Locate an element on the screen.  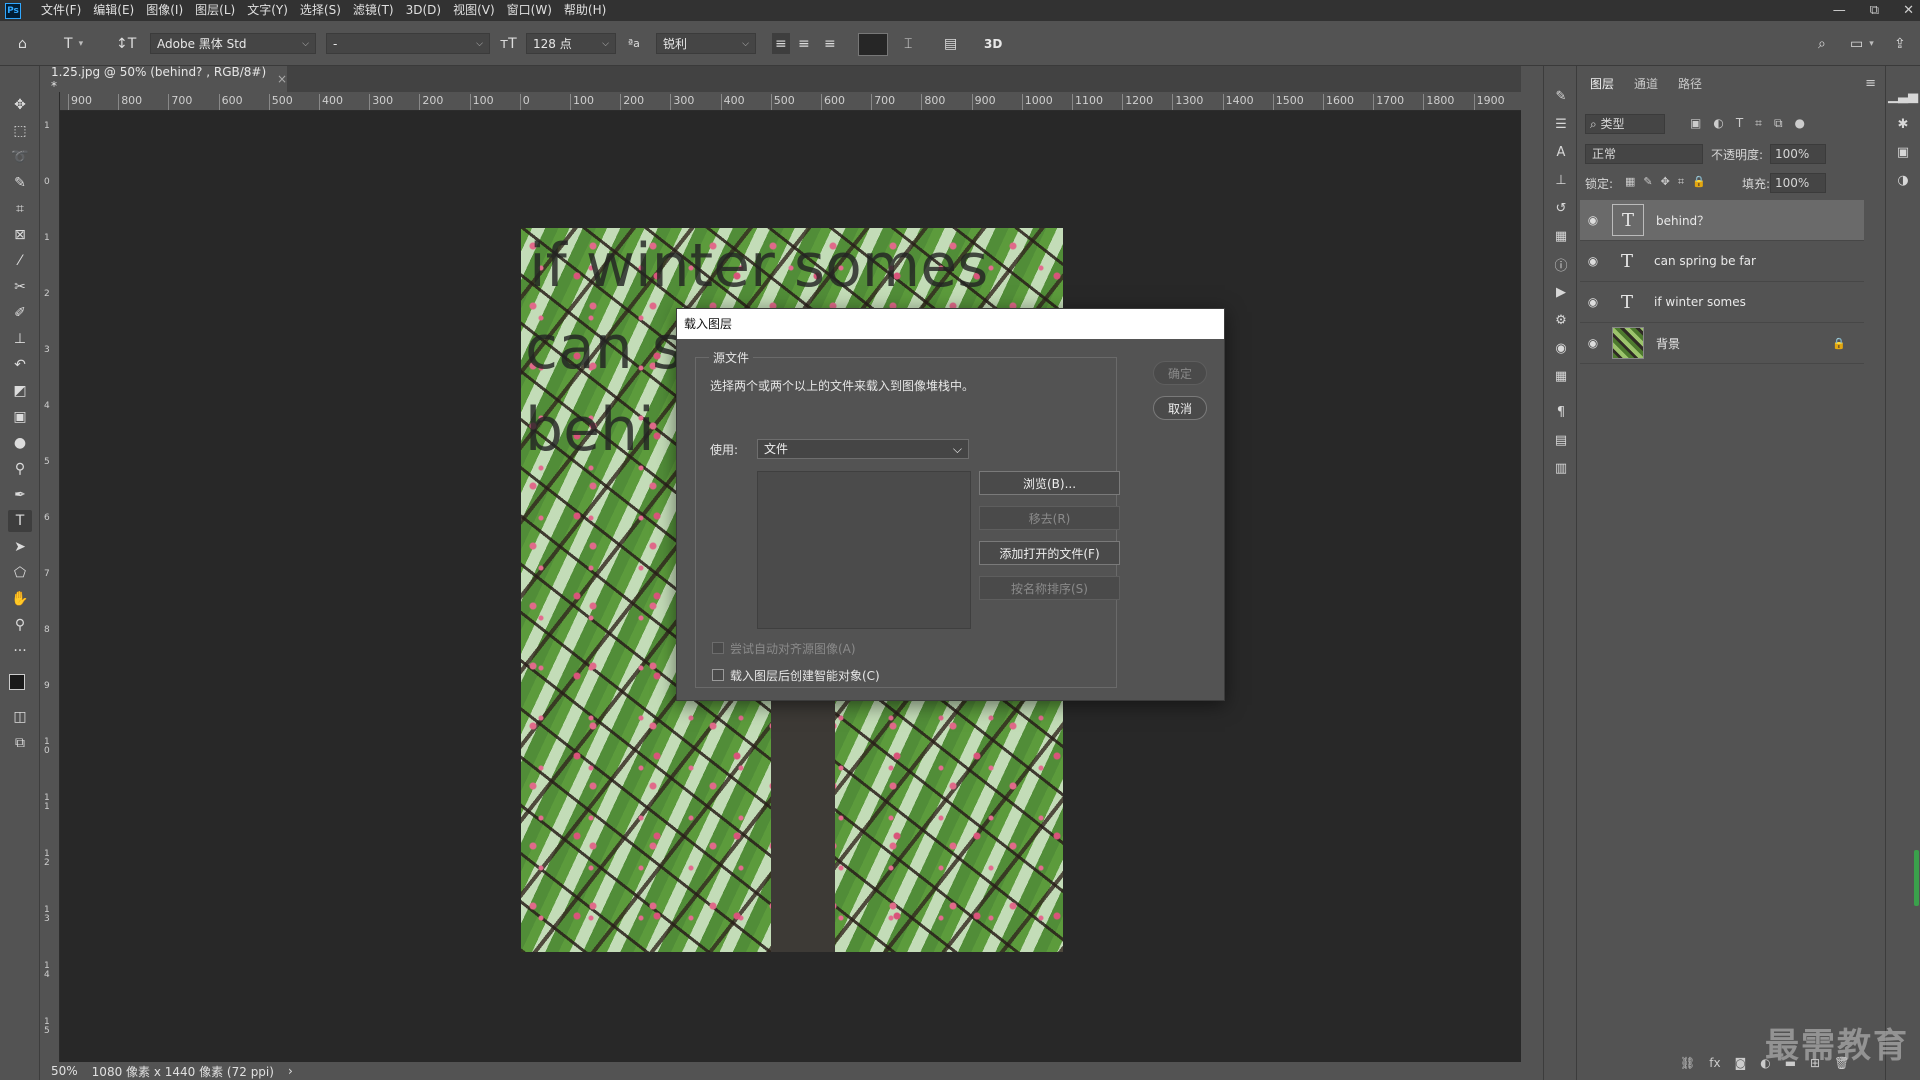
filter-shape-icon: ⌗ is located at coordinates (1758, 125).